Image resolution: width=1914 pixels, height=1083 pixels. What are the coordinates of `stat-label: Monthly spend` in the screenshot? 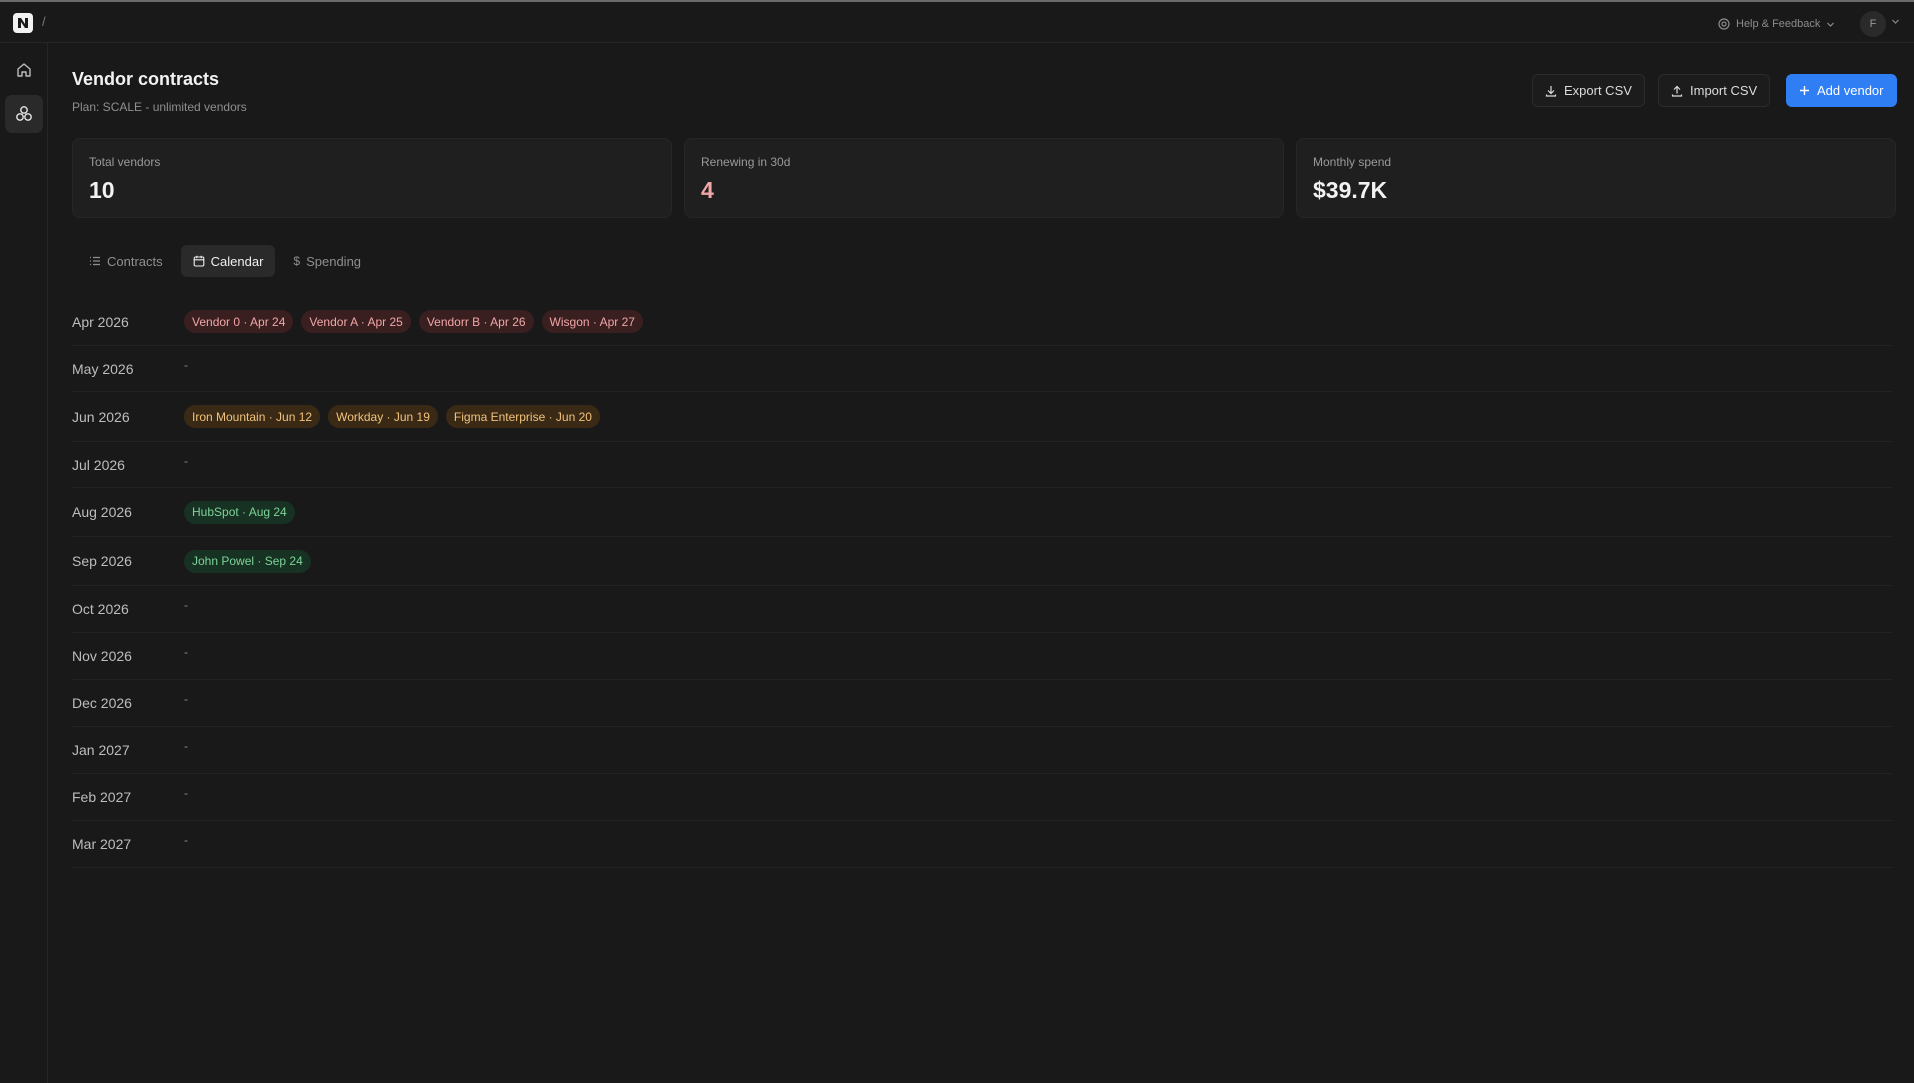 It's located at (1352, 162).